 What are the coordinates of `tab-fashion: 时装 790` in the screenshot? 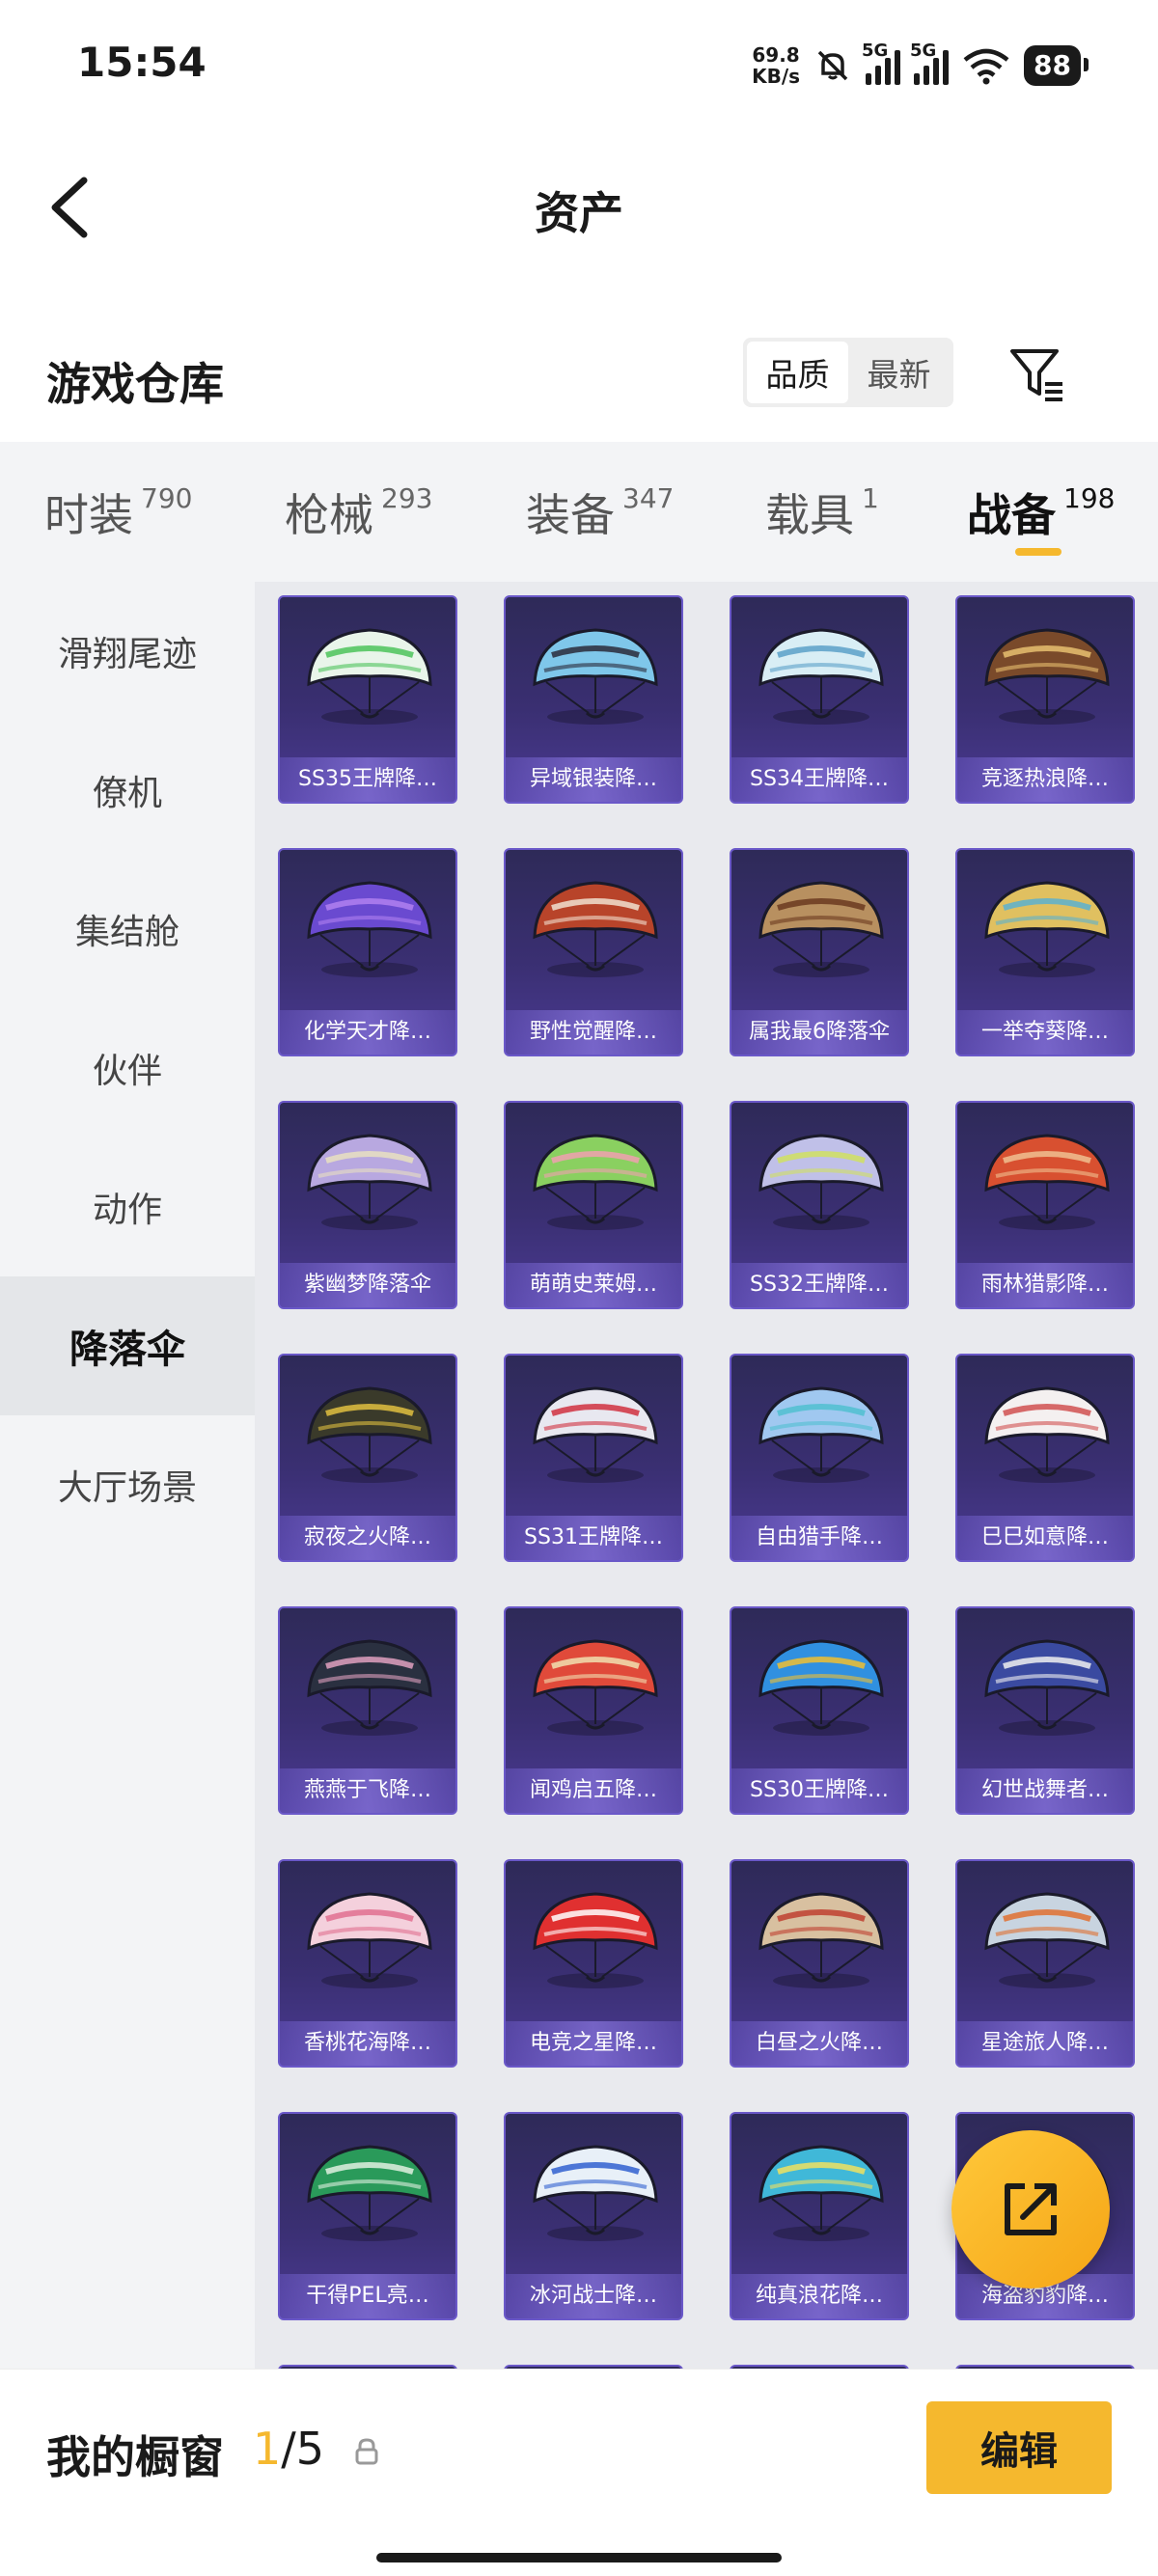 It's located at (118, 512).